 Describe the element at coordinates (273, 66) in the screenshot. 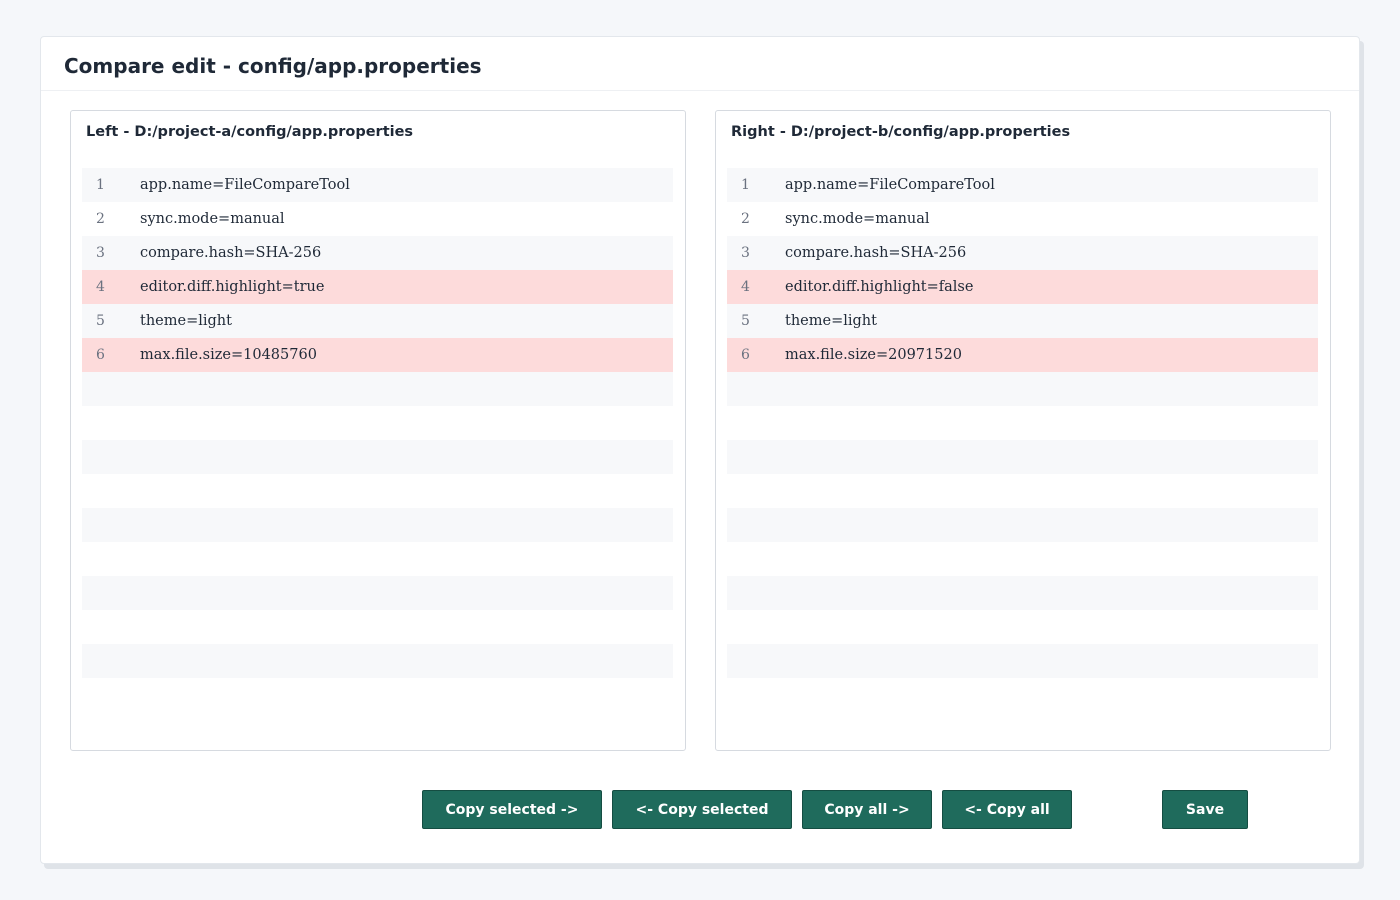

I see `page-title: Compare edit - config/app.properties` at that location.